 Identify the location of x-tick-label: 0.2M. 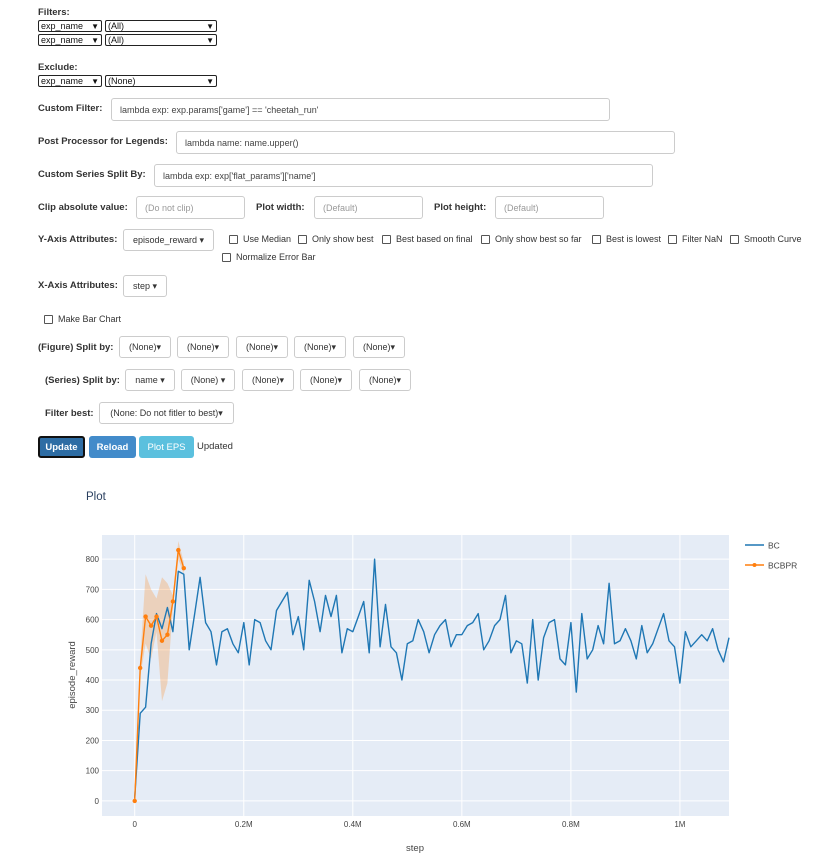
(244, 824).